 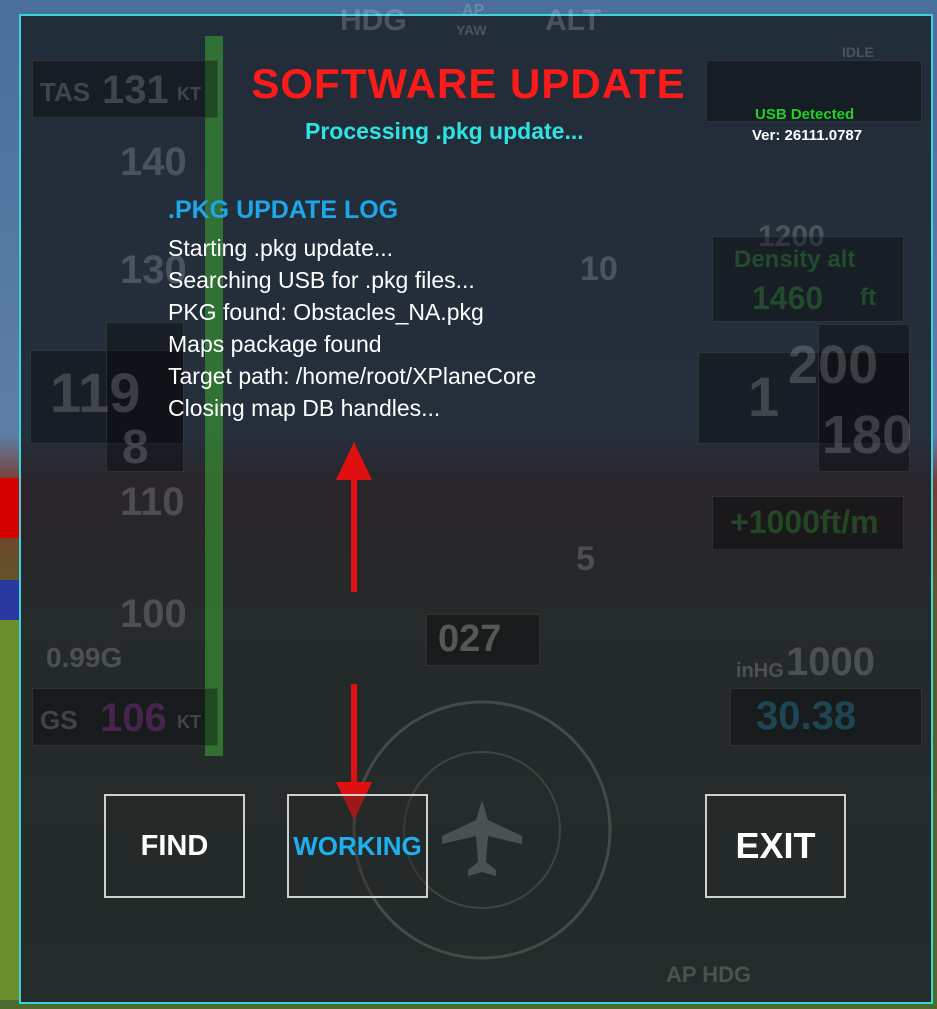 I want to click on alt-label: ALT, so click(x=573, y=20).